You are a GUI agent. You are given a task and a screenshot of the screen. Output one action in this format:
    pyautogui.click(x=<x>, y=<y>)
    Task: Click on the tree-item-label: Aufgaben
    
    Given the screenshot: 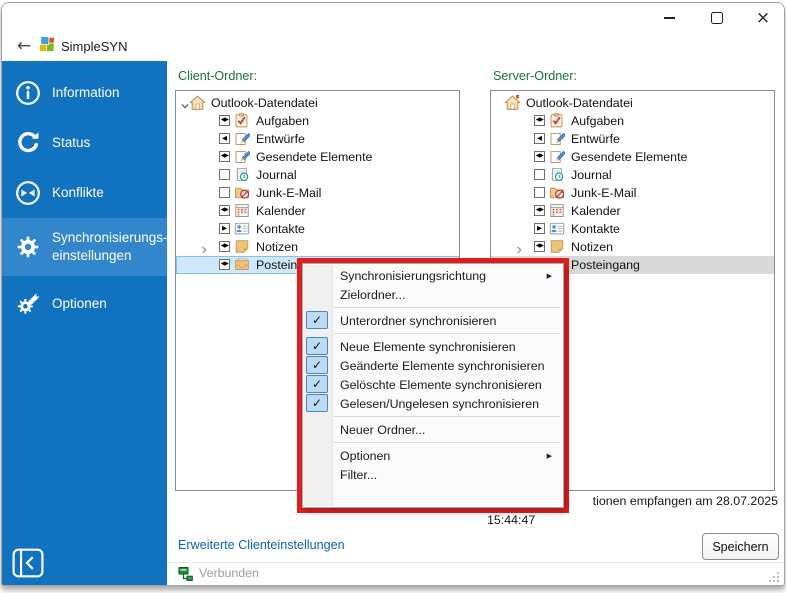 What is the action you would take?
    pyautogui.click(x=283, y=121)
    